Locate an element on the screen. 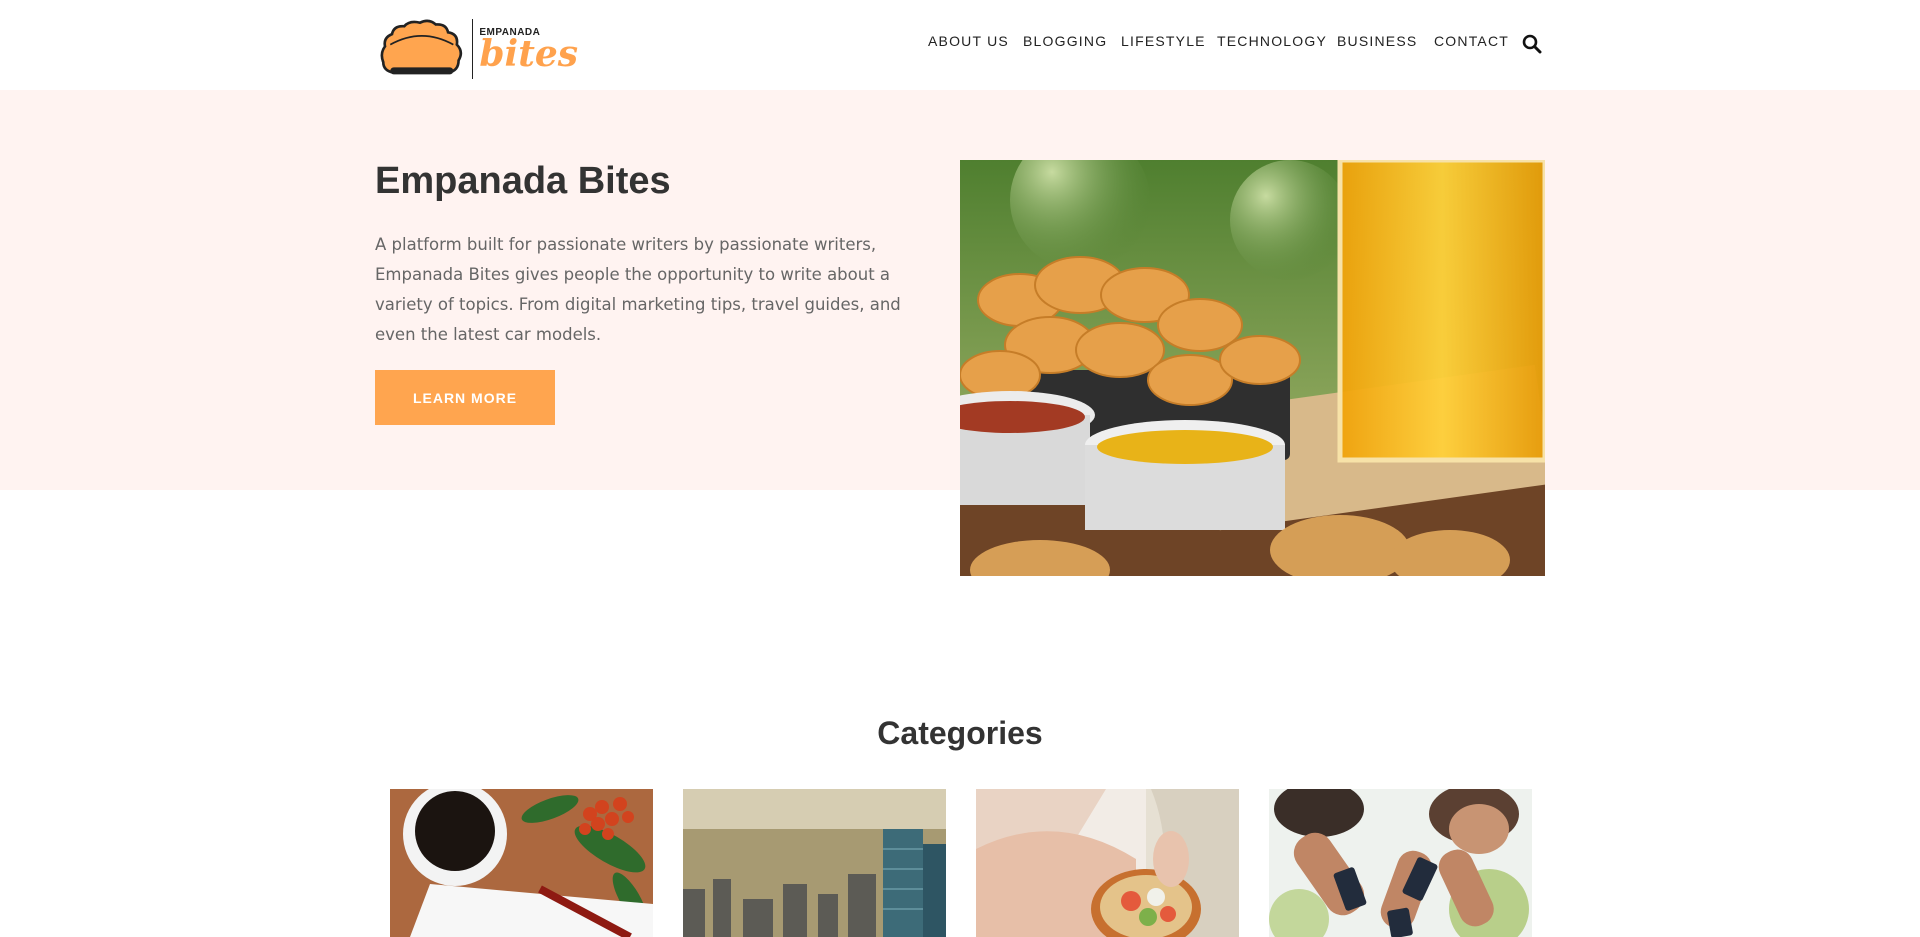  learn-more-button: LEARN MORE is located at coordinates (465, 397).